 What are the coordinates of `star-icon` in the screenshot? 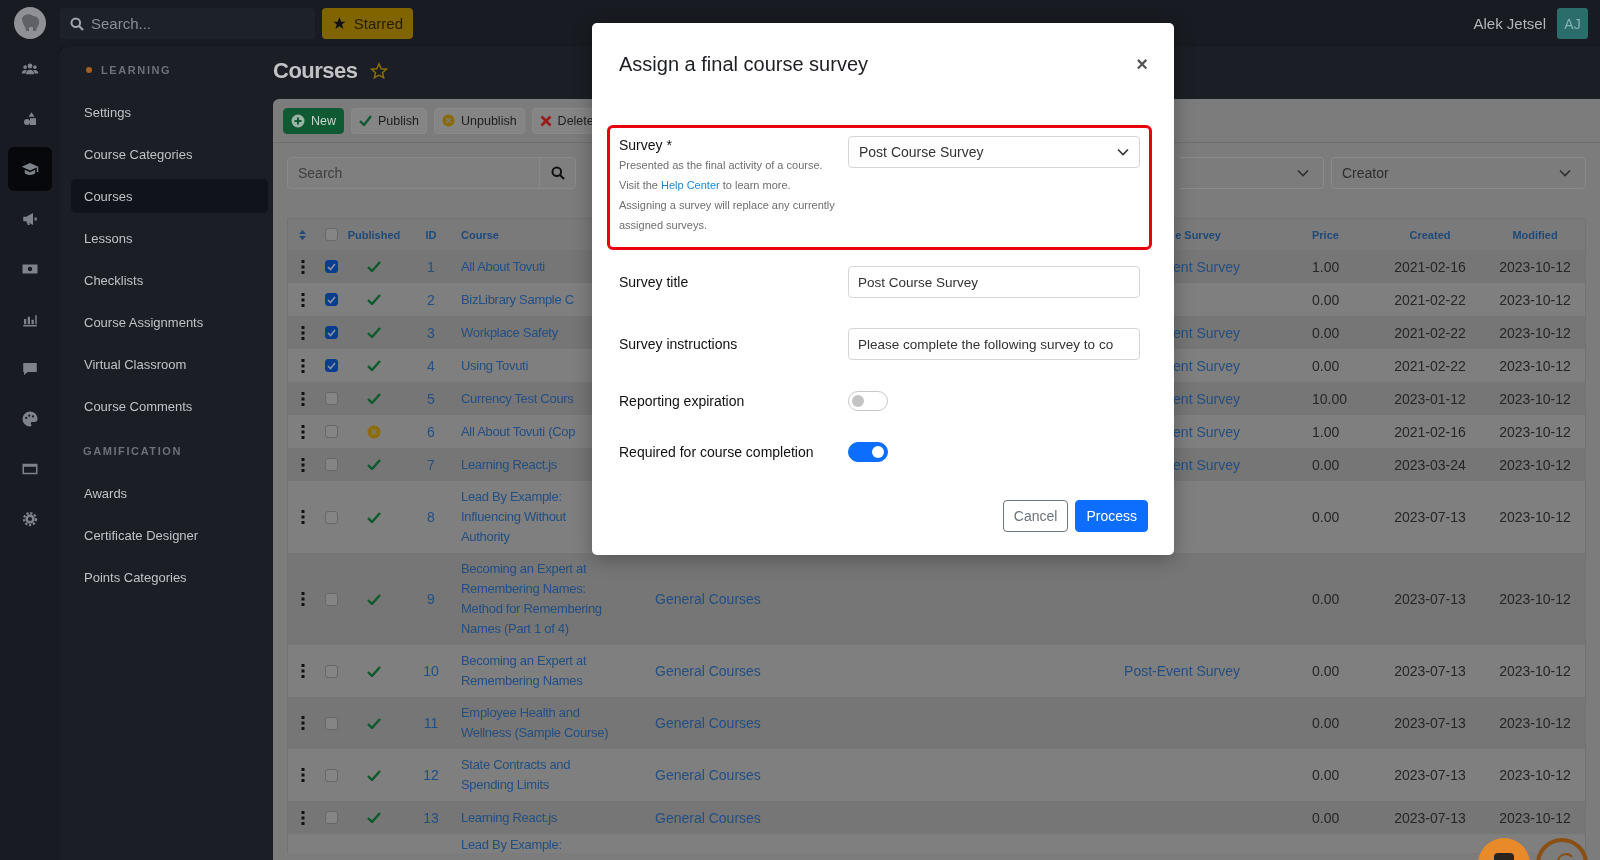 It's located at (378, 71).